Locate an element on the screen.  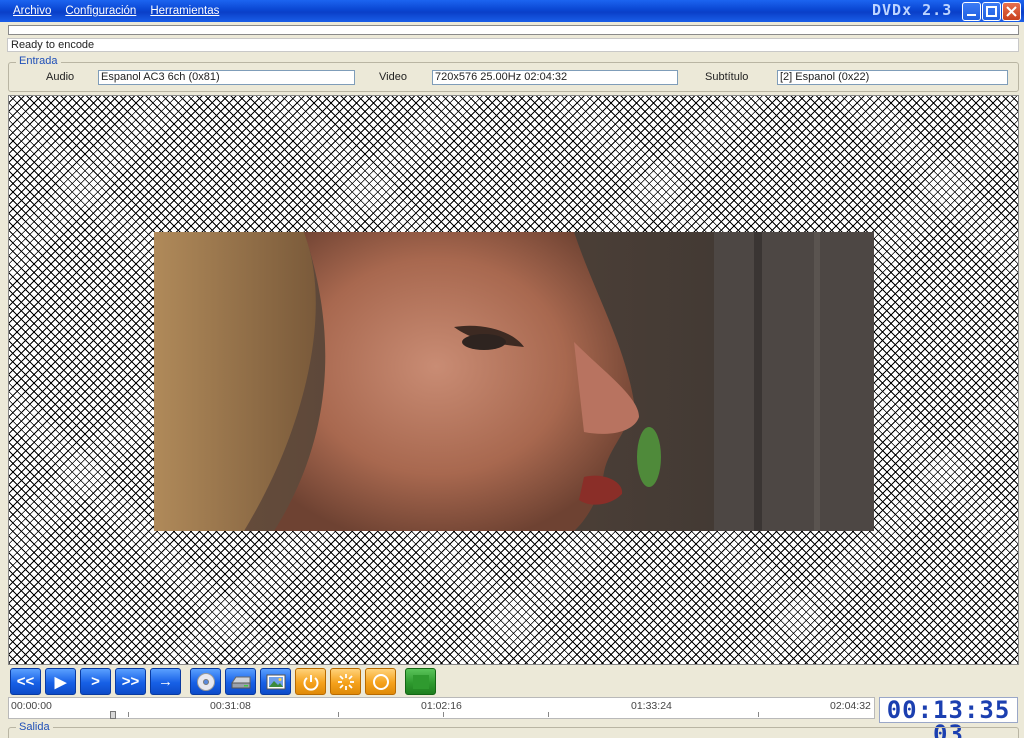
encode-button is located at coordinates (420, 681).